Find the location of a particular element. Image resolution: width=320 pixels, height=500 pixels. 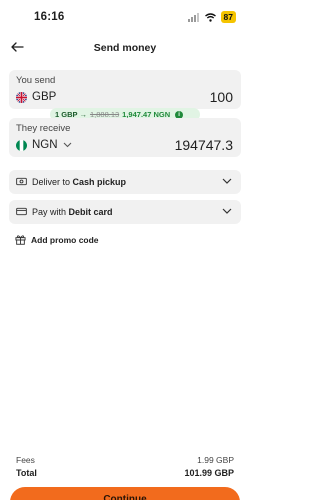

fees-row: Fees 1.99 GBP is located at coordinates (125, 460).